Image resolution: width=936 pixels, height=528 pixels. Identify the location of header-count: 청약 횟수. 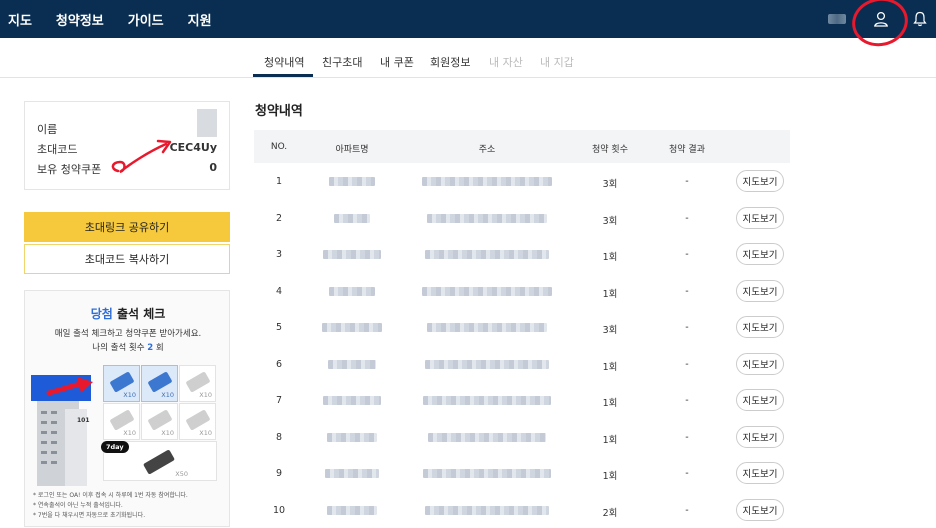
(610, 150).